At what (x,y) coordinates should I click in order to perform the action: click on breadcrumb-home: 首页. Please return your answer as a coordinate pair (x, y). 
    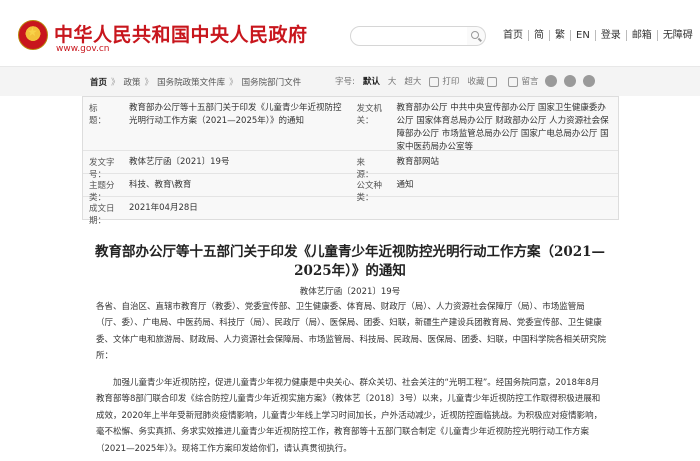
    Looking at the image, I should click on (98, 83).